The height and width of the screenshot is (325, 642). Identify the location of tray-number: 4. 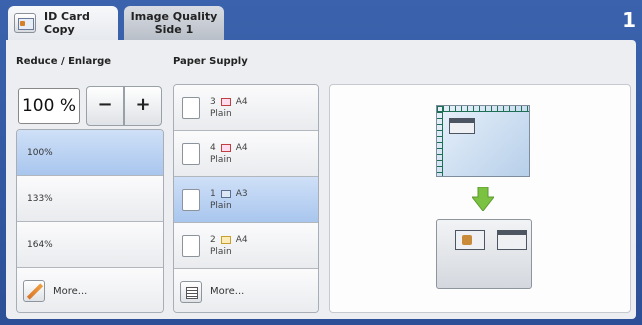
(213, 147).